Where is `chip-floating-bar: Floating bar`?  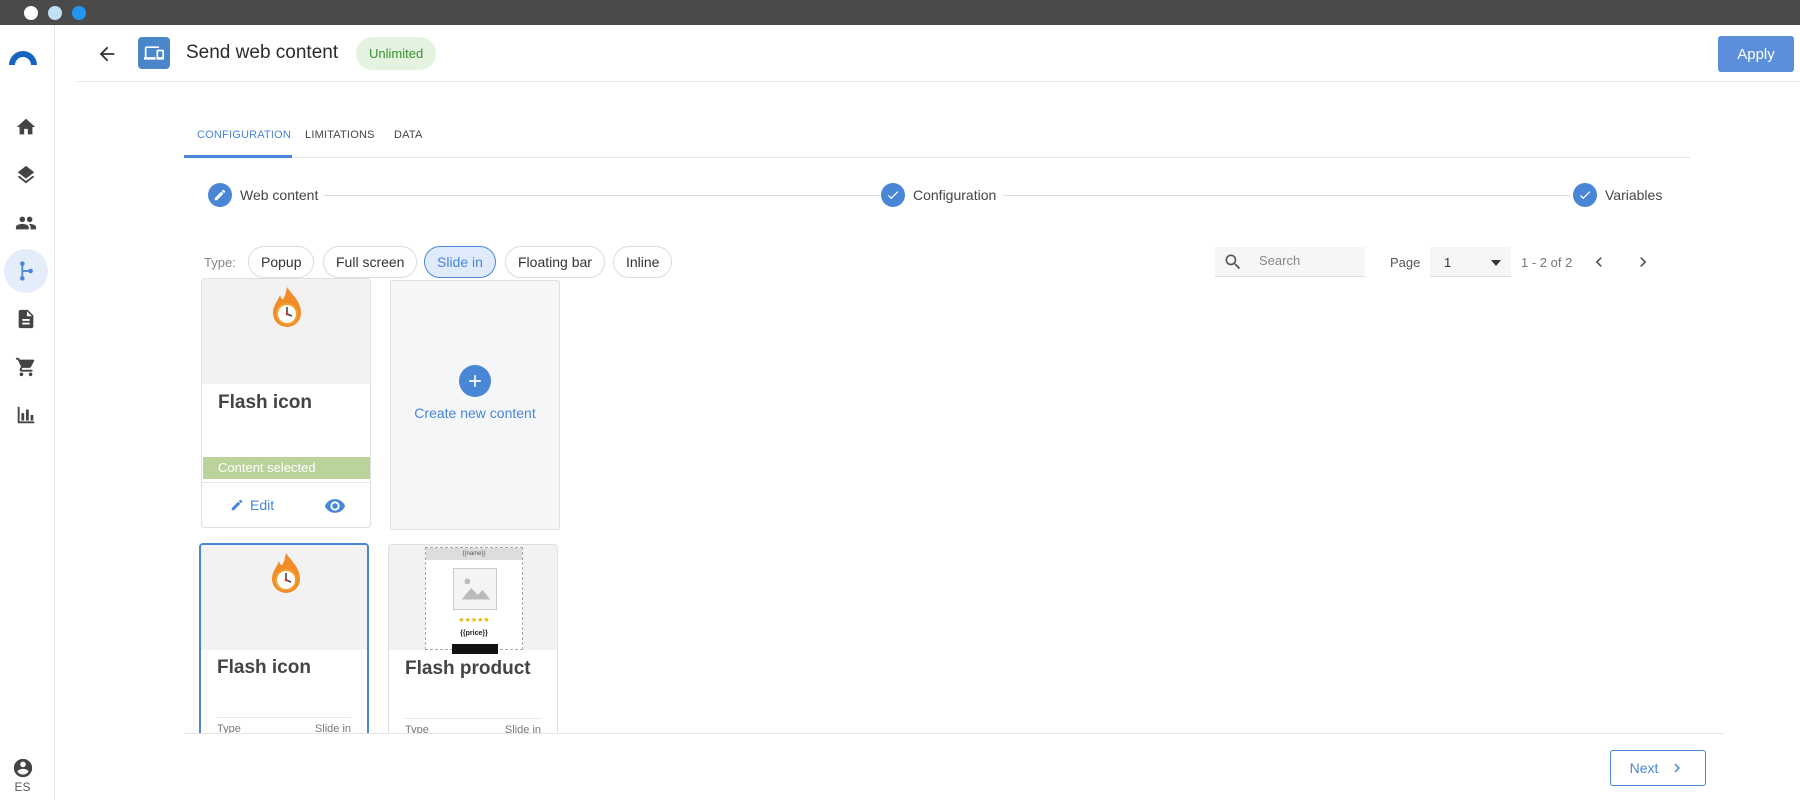 chip-floating-bar: Floating bar is located at coordinates (555, 262).